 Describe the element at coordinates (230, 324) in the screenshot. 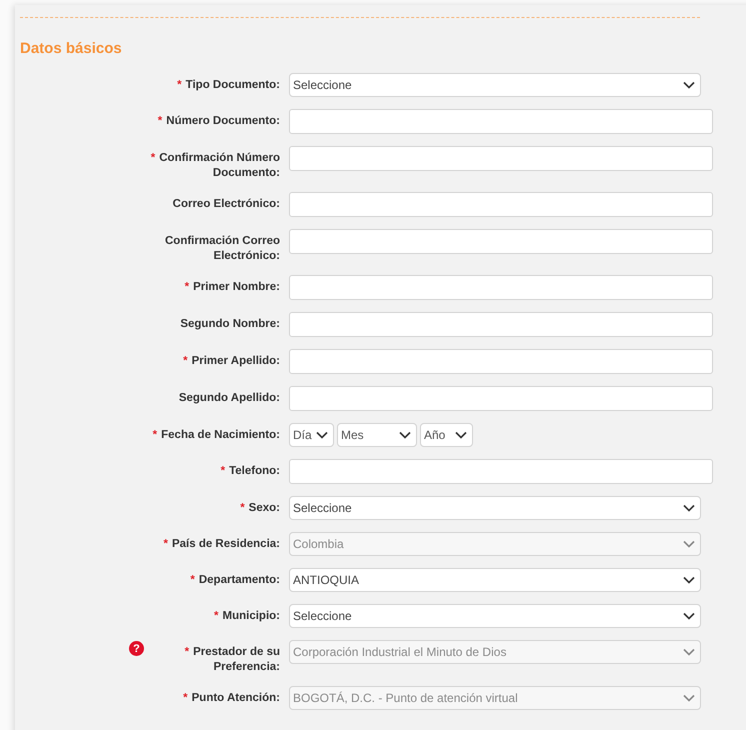

I see `field-label: Segundo Nombre:` at that location.